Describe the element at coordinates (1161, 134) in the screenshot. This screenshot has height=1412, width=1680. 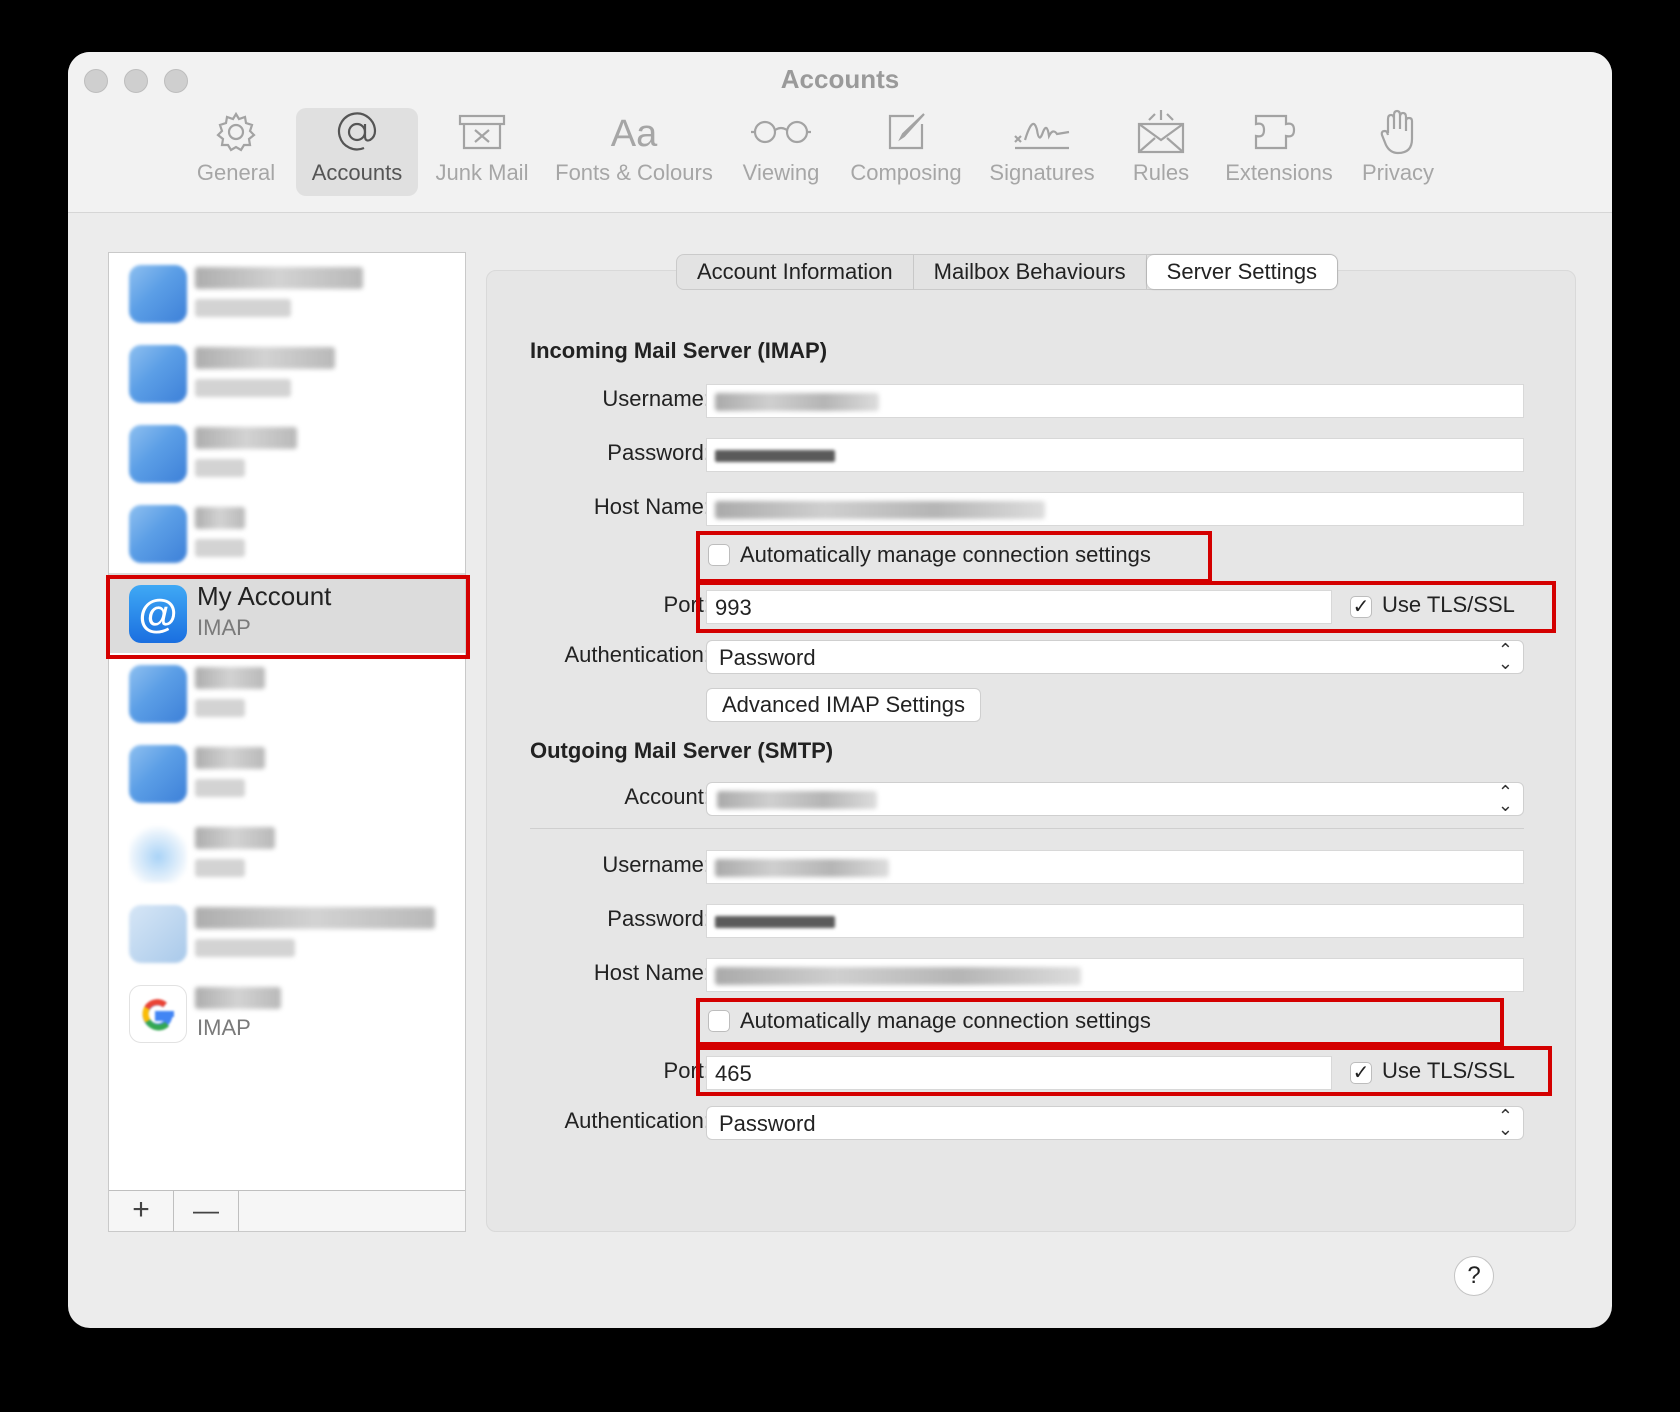
I see `rules-icon` at that location.